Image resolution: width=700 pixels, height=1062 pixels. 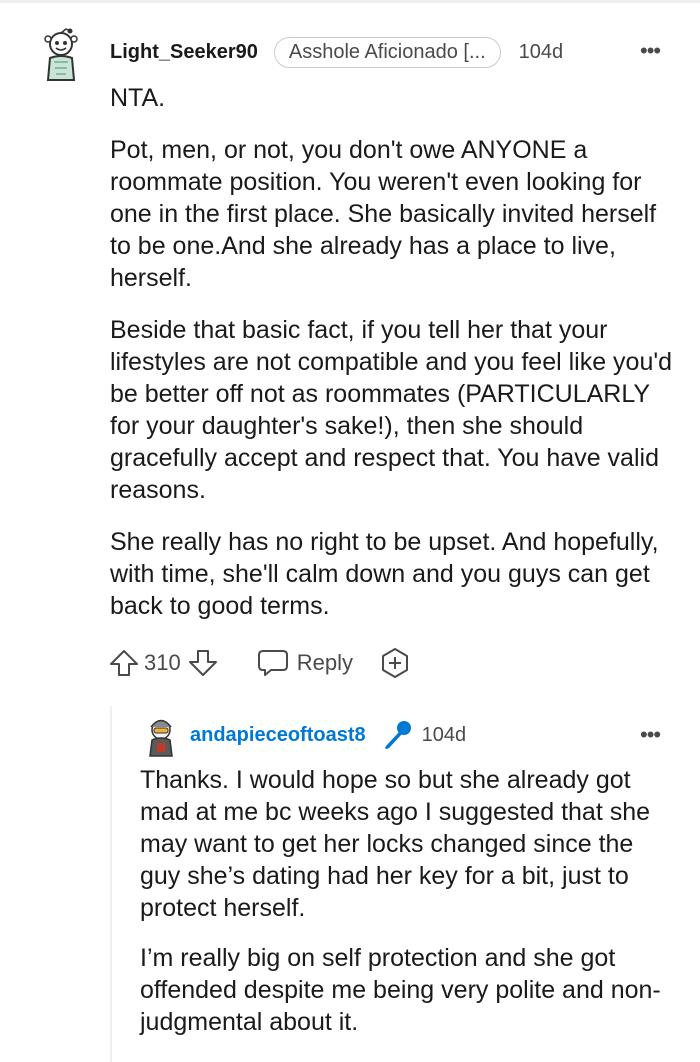 I want to click on vote-count: 310, so click(x=162, y=662).